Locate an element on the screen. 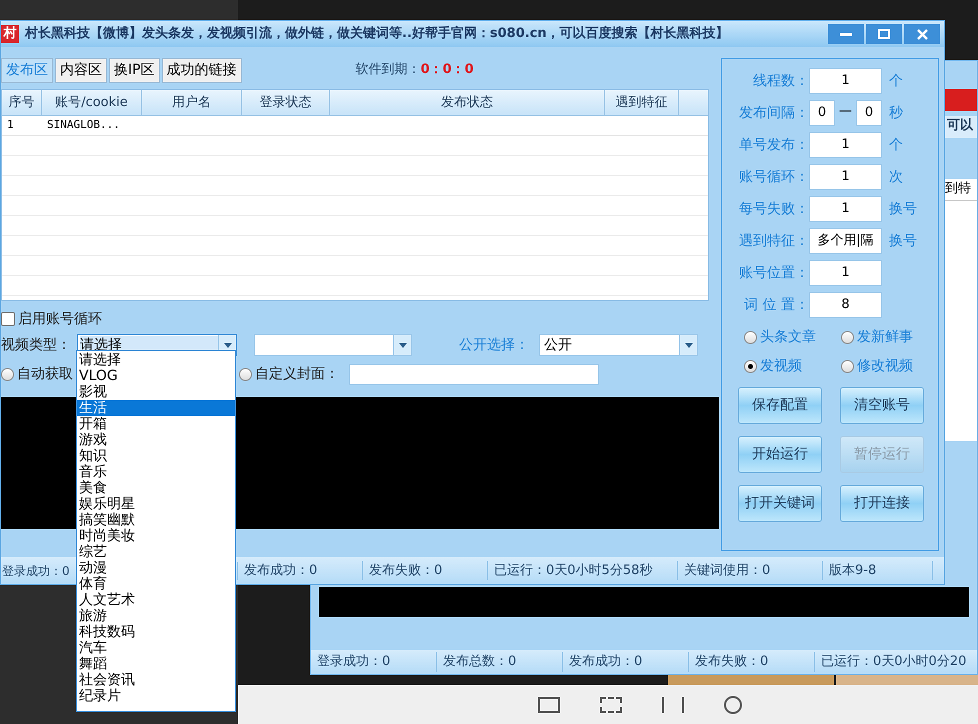 This screenshot has width=978, height=724. maximize-button is located at coordinates (884, 34).